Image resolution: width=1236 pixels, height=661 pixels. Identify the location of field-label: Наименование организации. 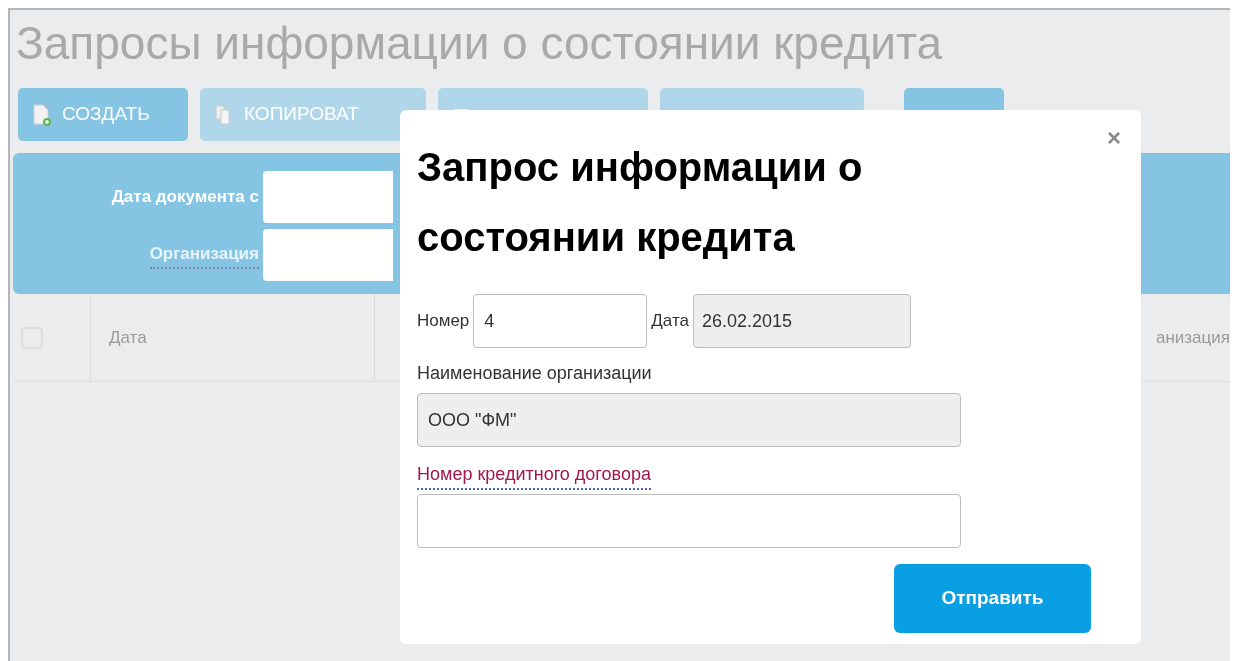
(534, 373).